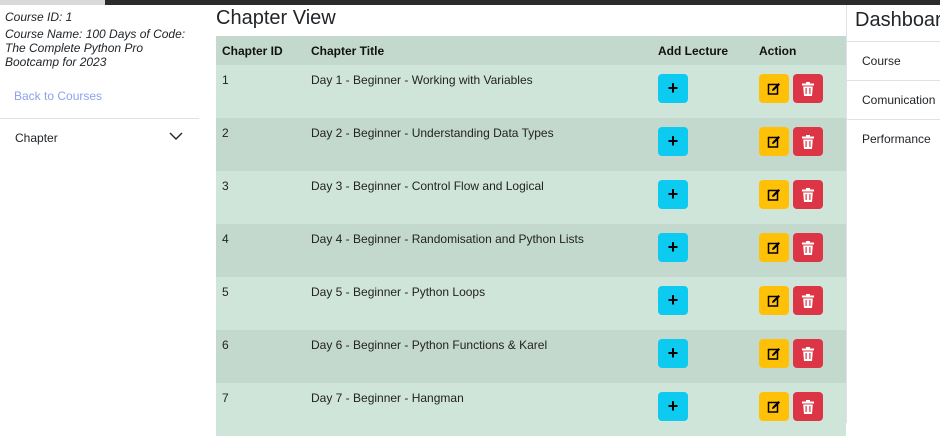 The image size is (940, 436). Describe the element at coordinates (36, 138) in the screenshot. I see `chapter-toggle-label: Chapter` at that location.